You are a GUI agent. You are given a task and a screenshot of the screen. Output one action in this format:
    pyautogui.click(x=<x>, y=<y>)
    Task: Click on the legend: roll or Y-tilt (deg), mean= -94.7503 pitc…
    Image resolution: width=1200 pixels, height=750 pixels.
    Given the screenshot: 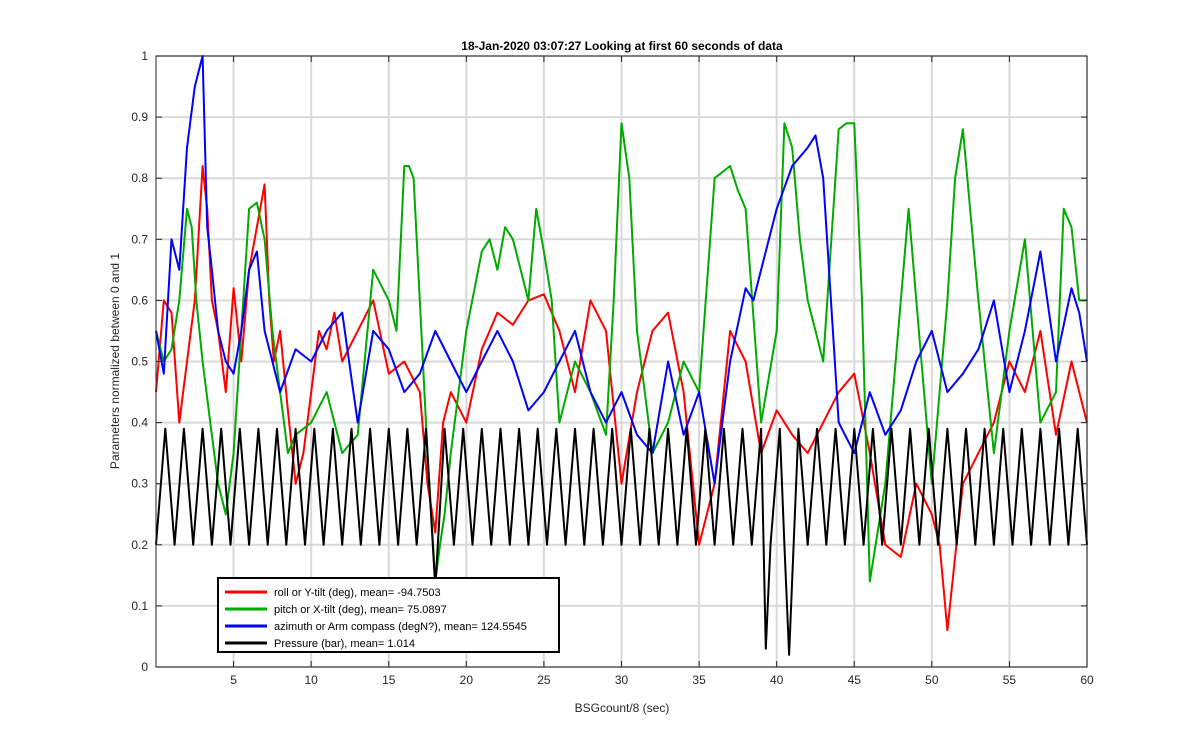 What is the action you would take?
    pyautogui.click(x=388, y=615)
    